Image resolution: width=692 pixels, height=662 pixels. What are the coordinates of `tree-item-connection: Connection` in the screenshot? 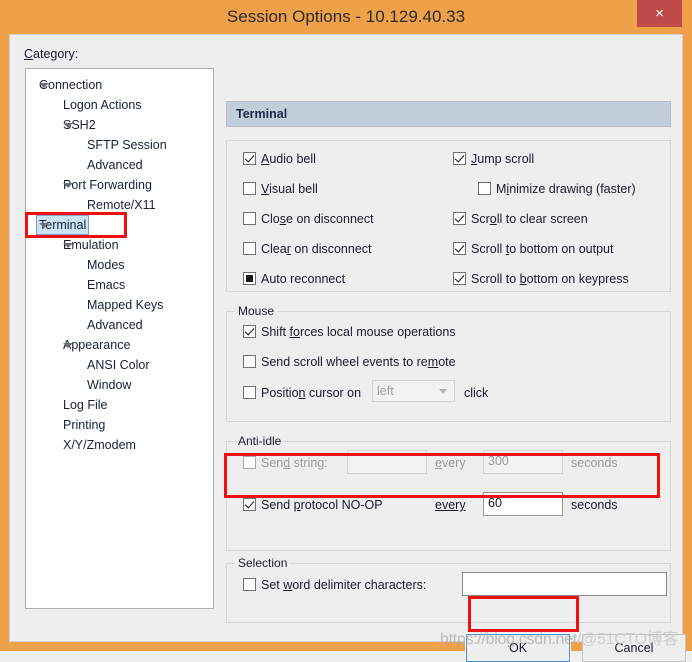 It's located at (119, 85).